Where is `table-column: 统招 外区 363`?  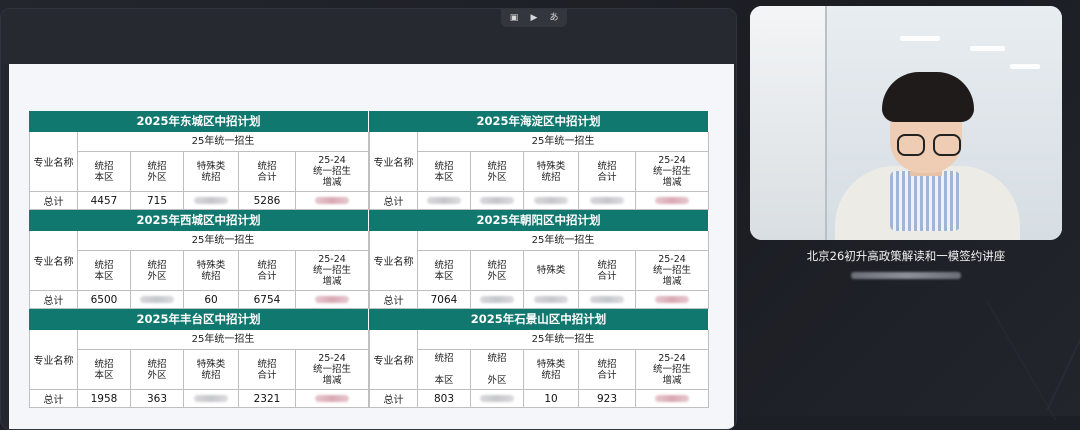
table-column: 统招 外区 363 is located at coordinates (157, 378).